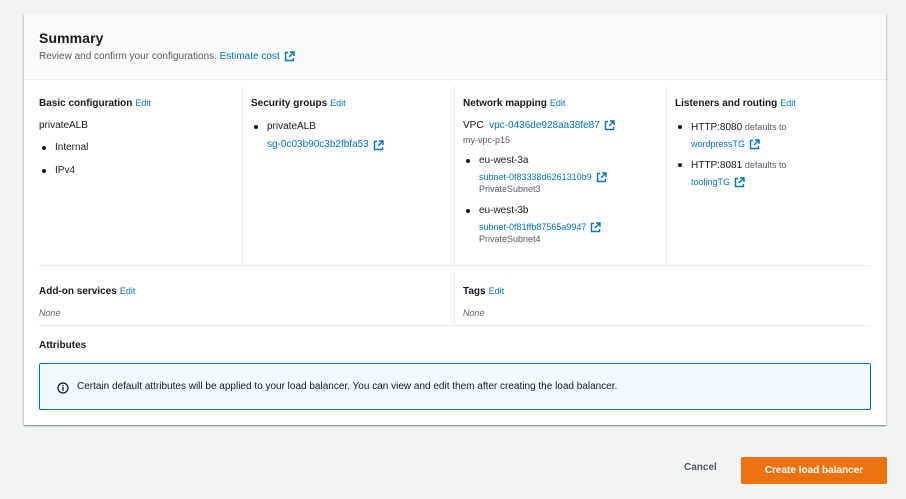  I want to click on subnet-id-link: subnet-0f83338d6261310b9, so click(535, 177).